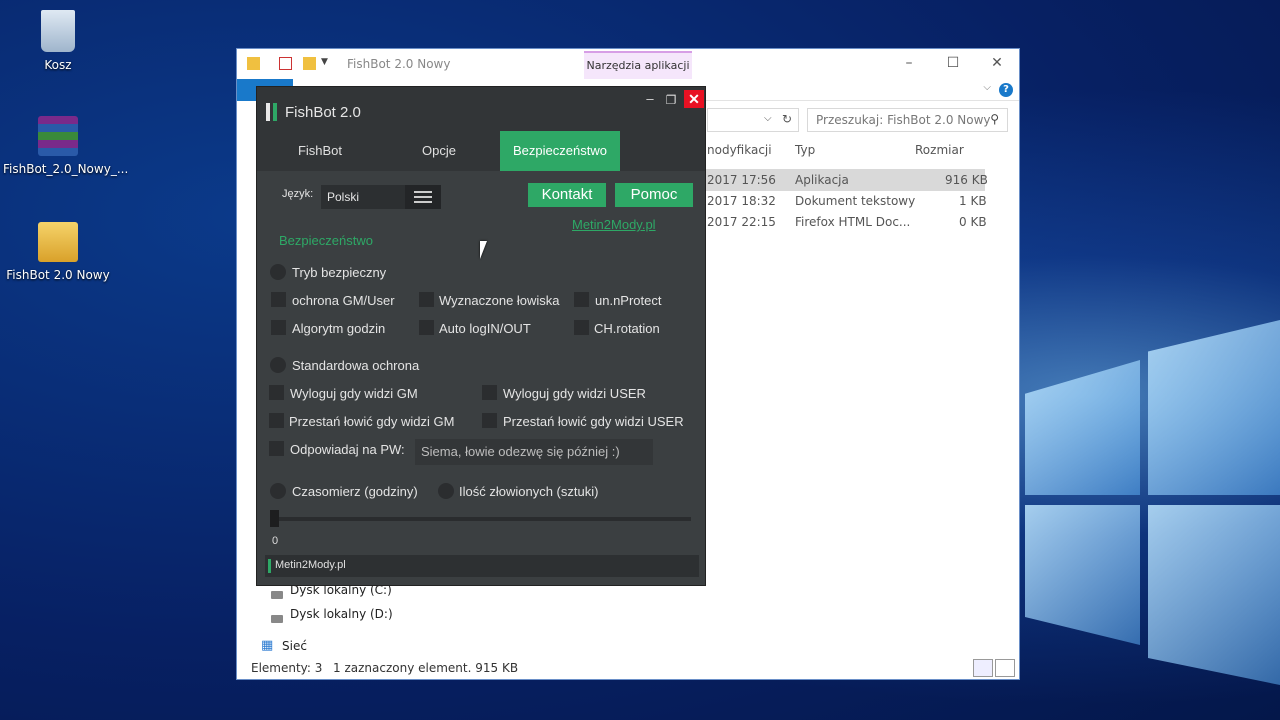 Image resolution: width=1280 pixels, height=720 pixels. I want to click on ch-rotation-label: CH.rotation, so click(627, 328).